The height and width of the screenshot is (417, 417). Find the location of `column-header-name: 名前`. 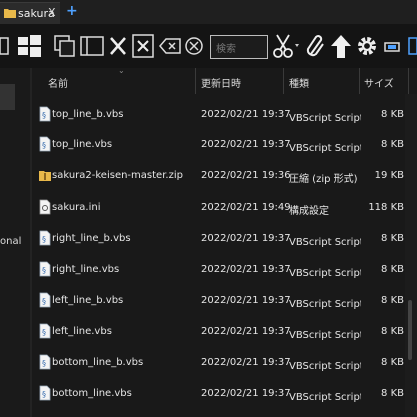

column-header-name: 名前 is located at coordinates (58, 82).